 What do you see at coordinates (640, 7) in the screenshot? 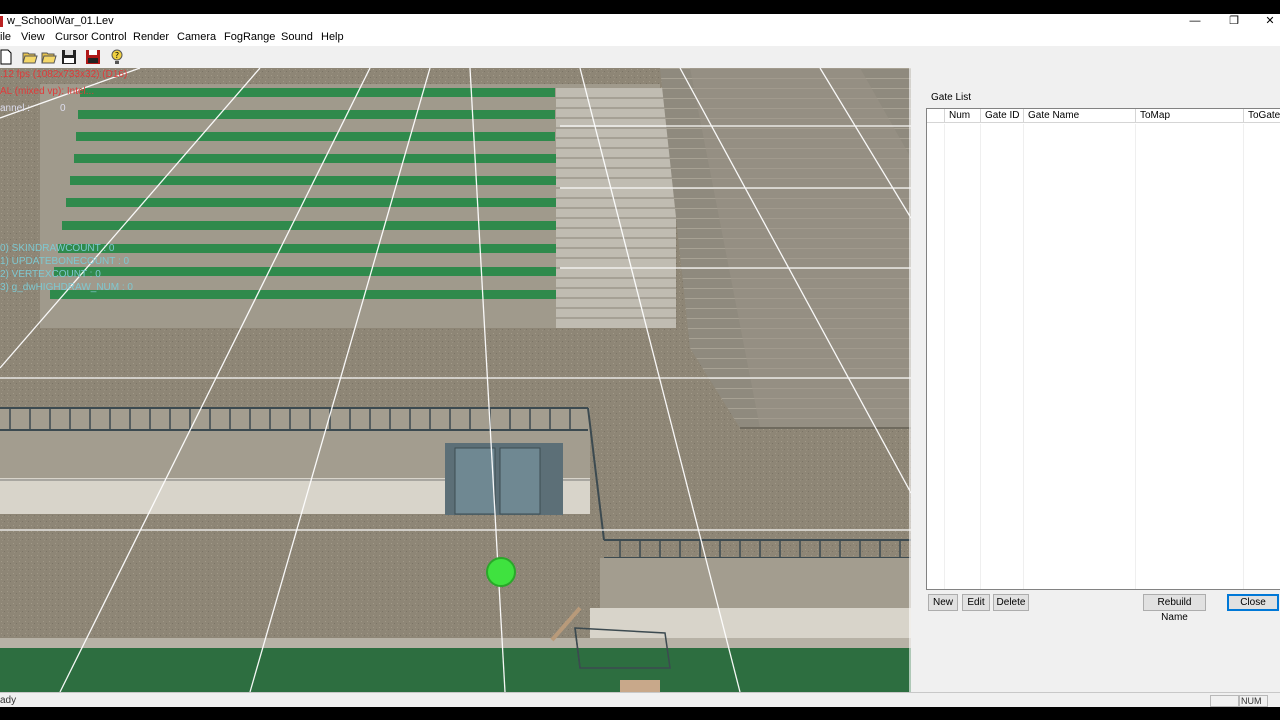
I see `top-letterbox` at bounding box center [640, 7].